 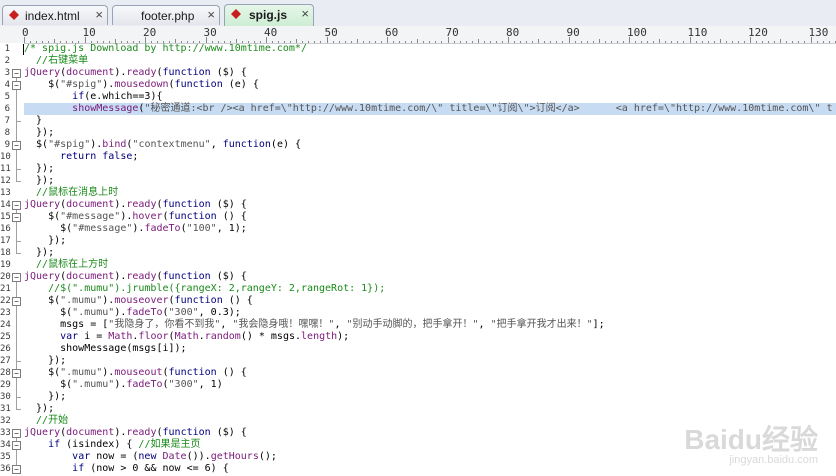 What do you see at coordinates (430, 157) in the screenshot?
I see `code-line: return false;` at bounding box center [430, 157].